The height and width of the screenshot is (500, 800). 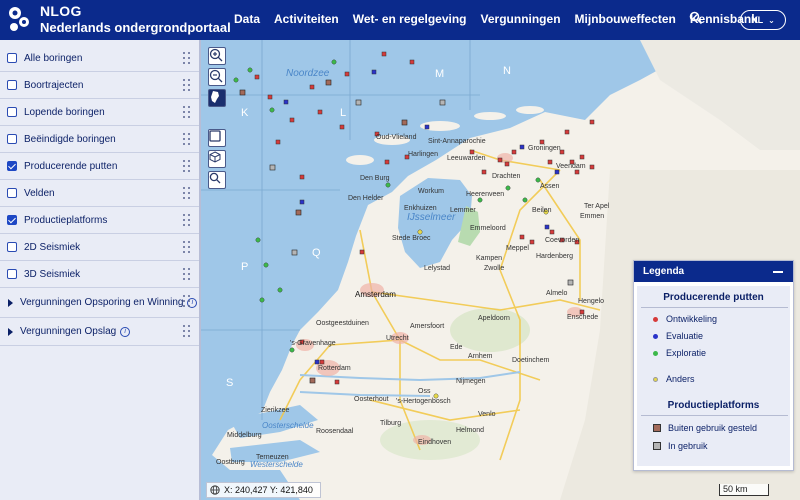 I want to click on minimize-icon, so click(x=778, y=272).